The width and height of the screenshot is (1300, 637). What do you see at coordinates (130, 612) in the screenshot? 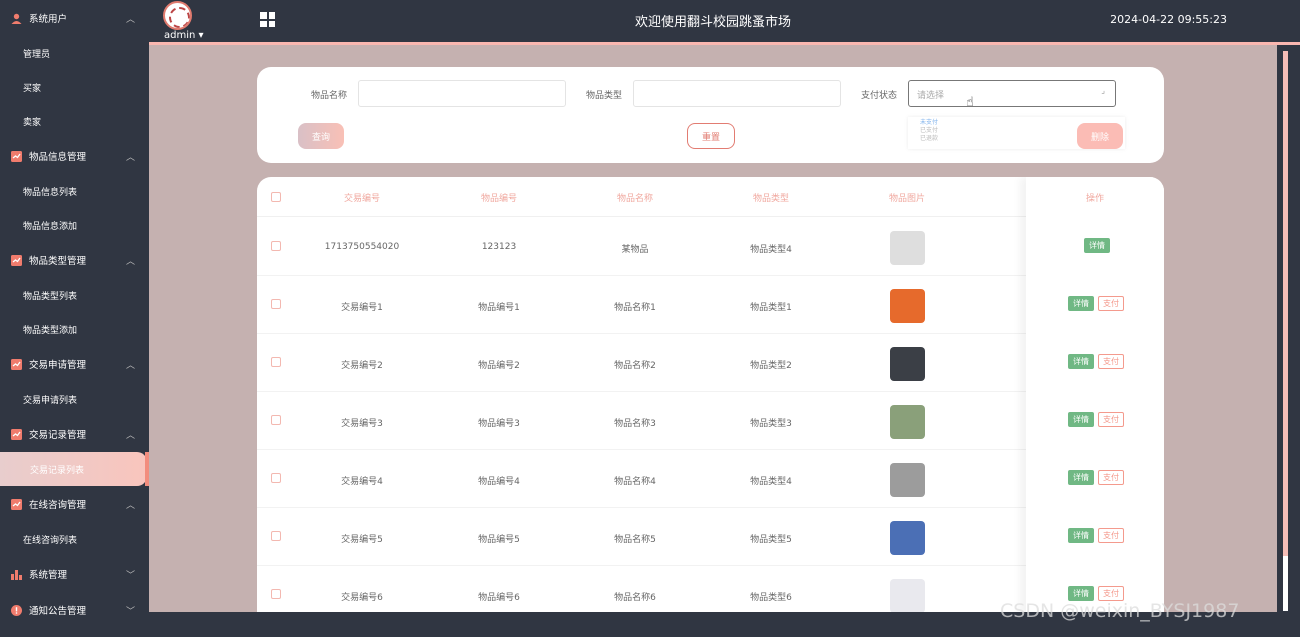
I see `chevron-down-icon: ﹀` at bounding box center [130, 612].